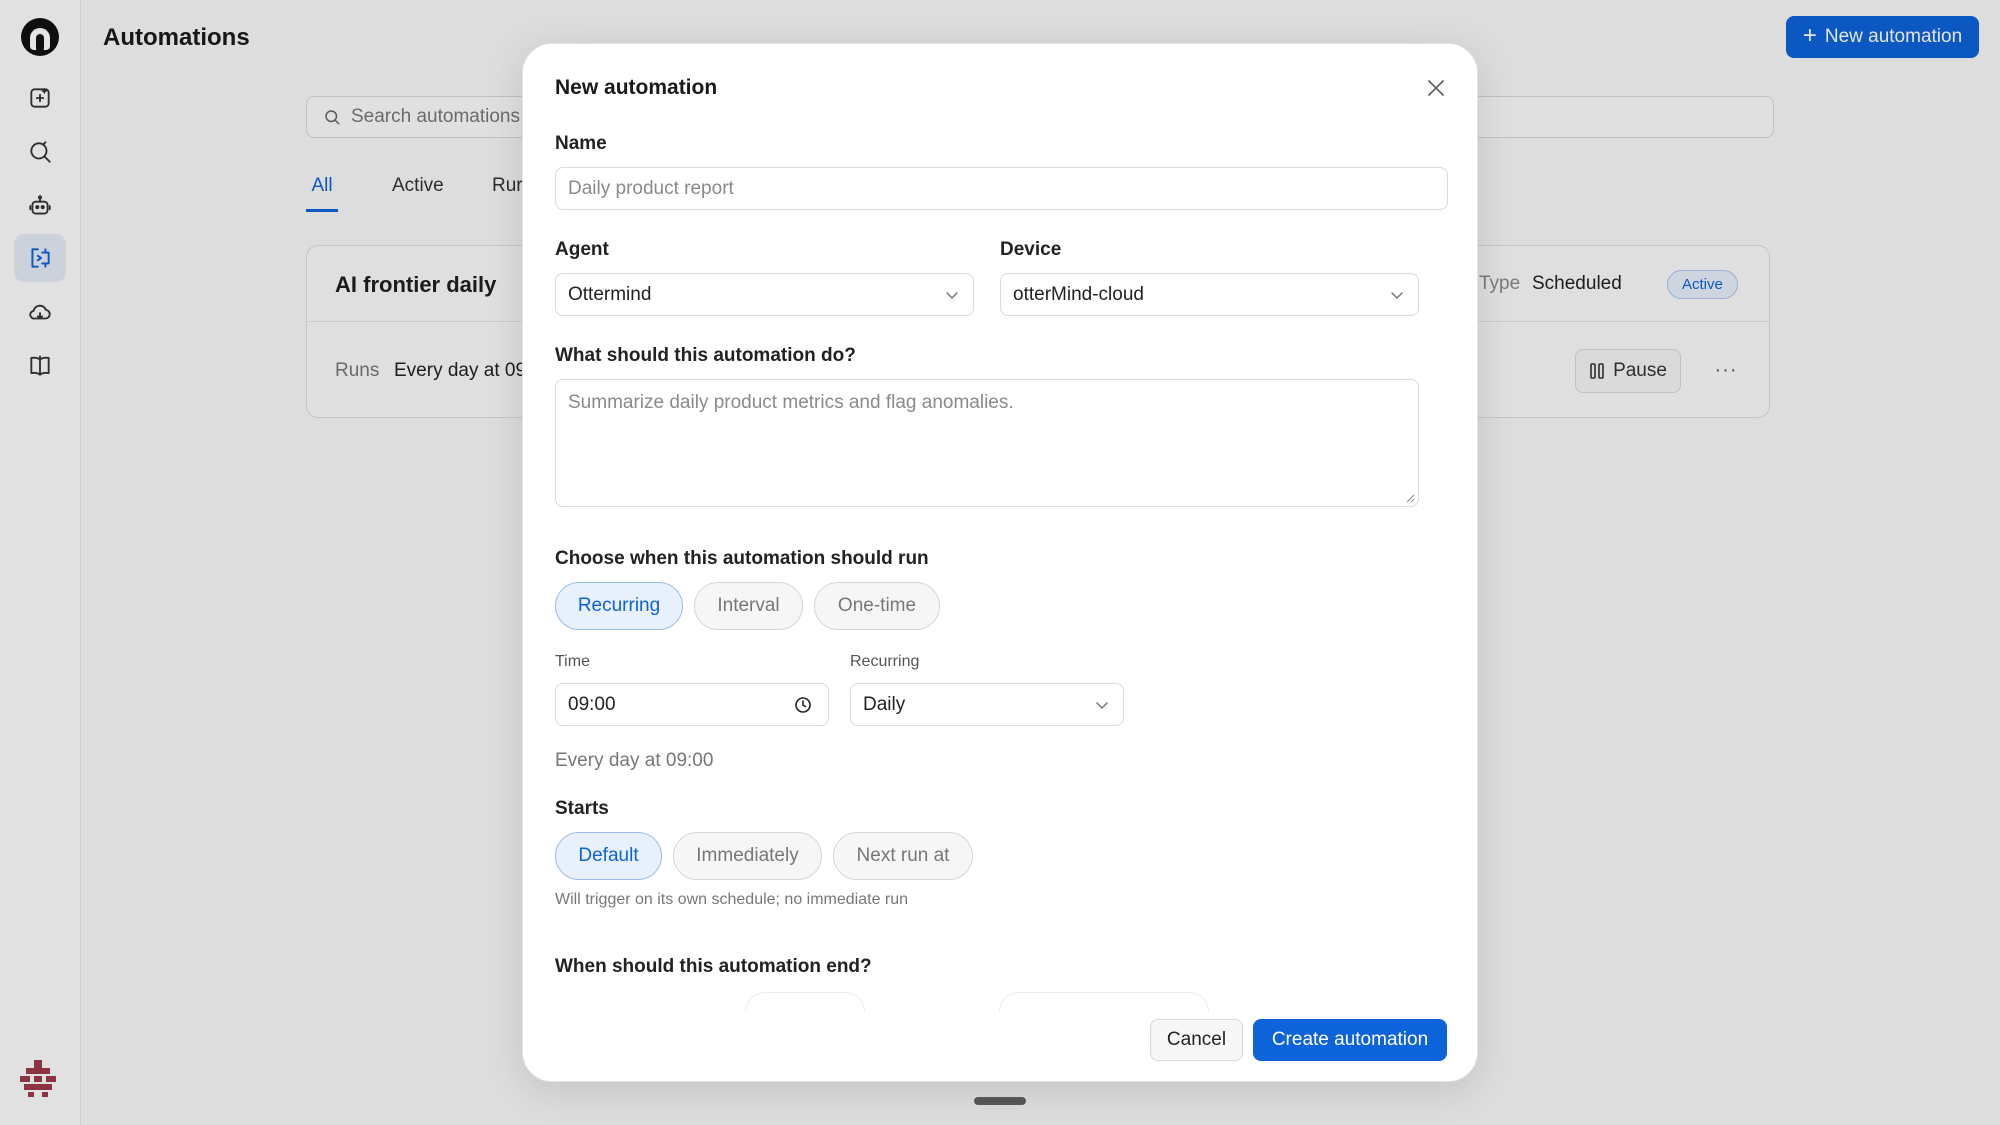 The width and height of the screenshot is (2000, 1125). What do you see at coordinates (1196, 1040) in the screenshot?
I see `cancel-button: Cancel` at bounding box center [1196, 1040].